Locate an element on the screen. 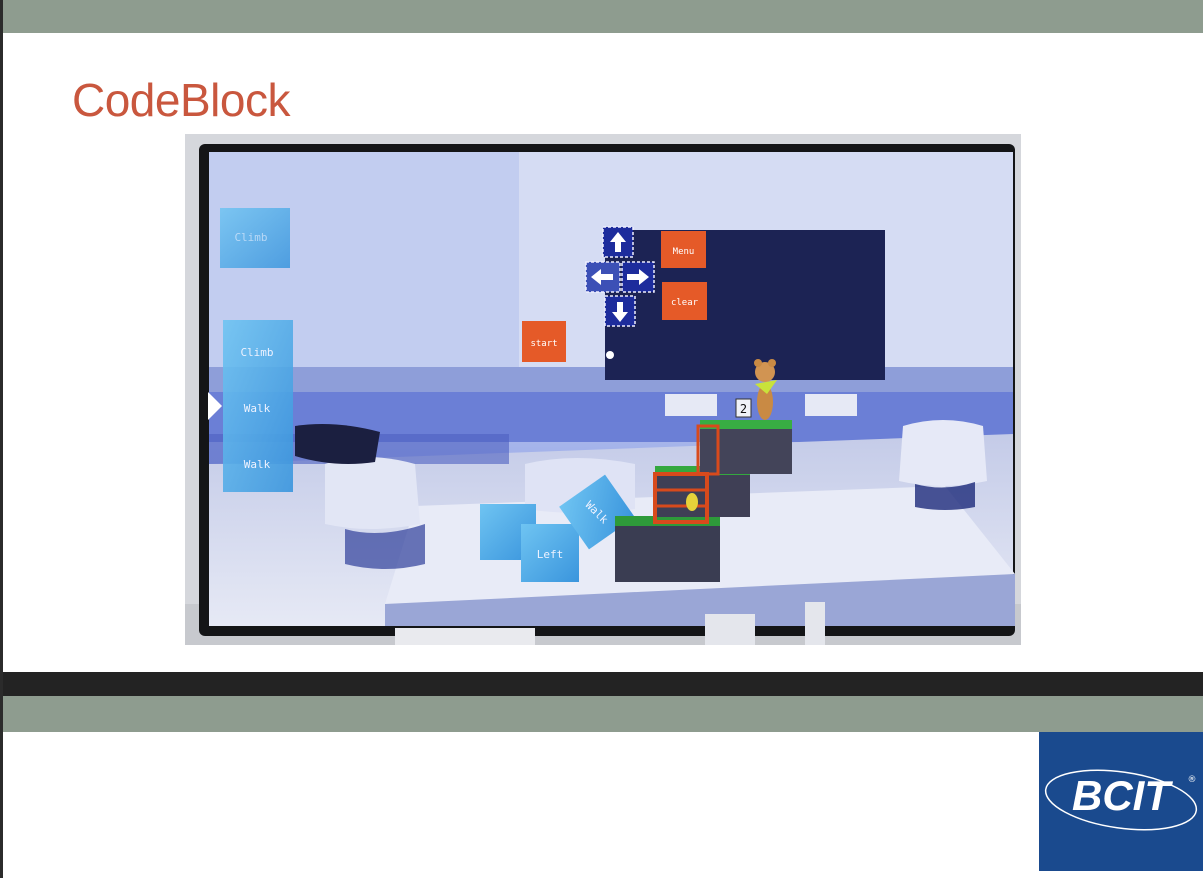  cube-block-label: Left is located at coordinates (550, 554).